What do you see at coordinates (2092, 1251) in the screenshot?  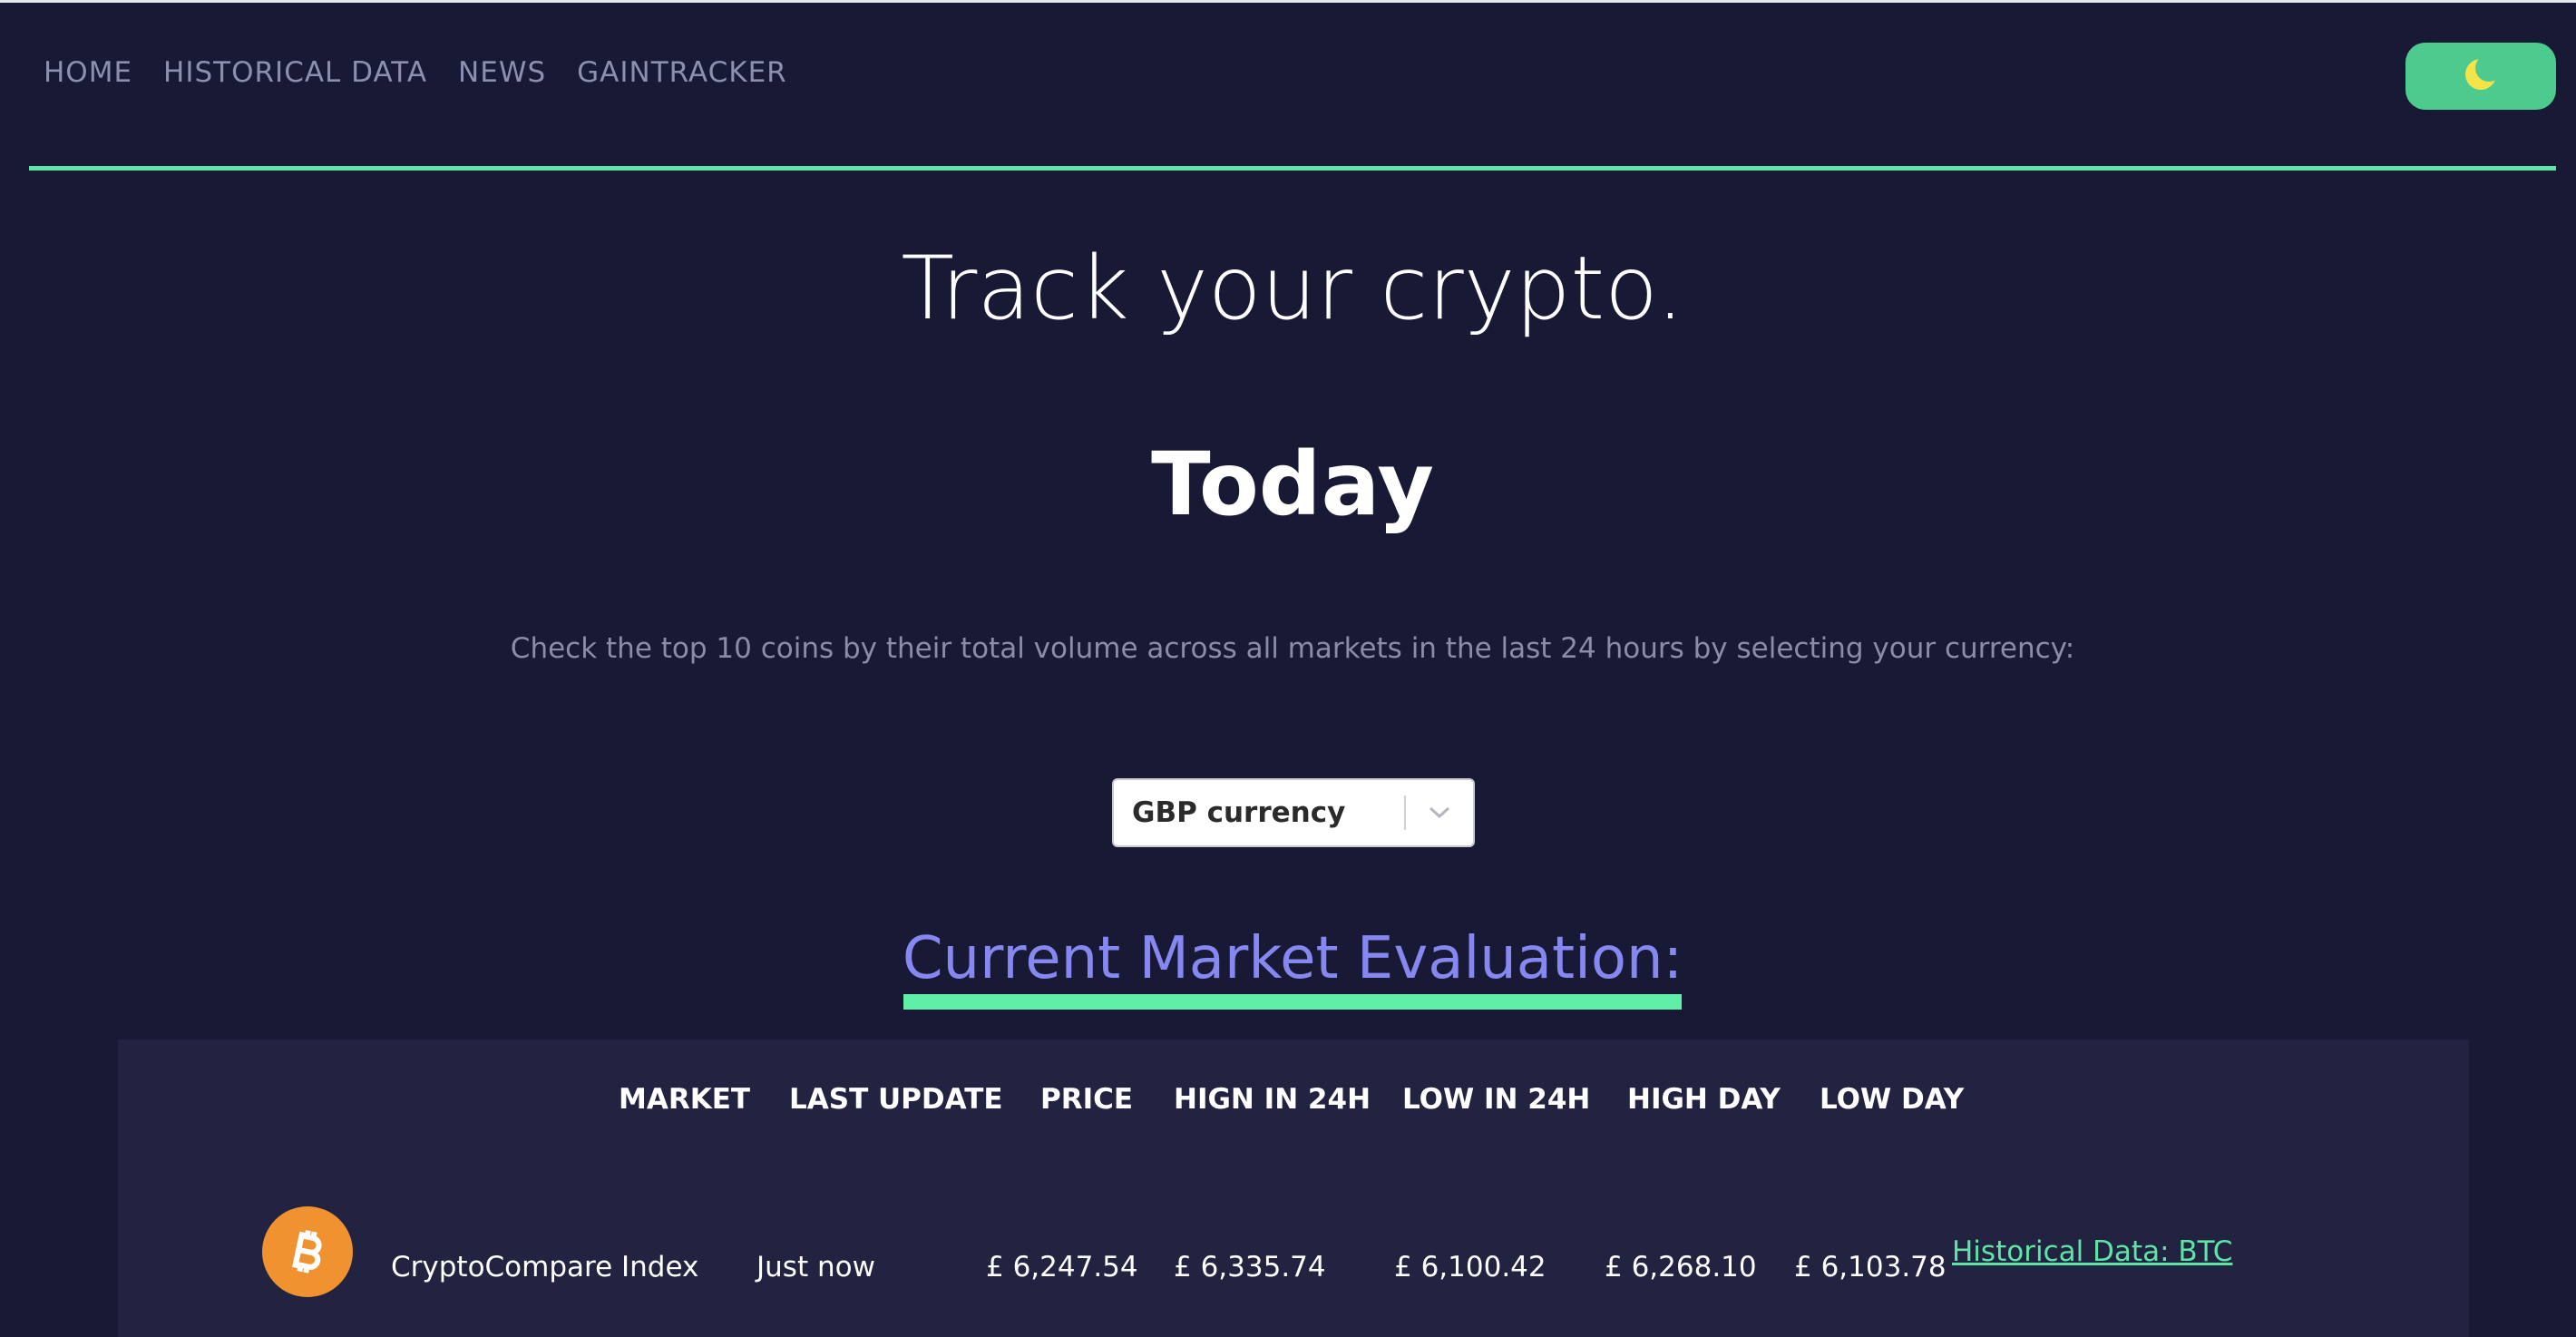 I see `historical-data-link: Historical Data: BTC` at bounding box center [2092, 1251].